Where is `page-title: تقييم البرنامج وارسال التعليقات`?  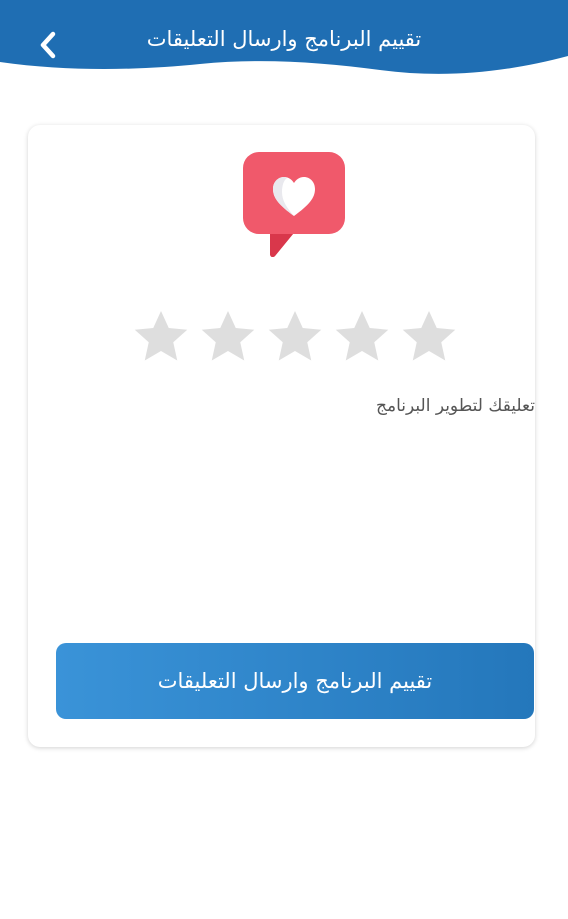
page-title: تقييم البرنامج وارسال التعليقات is located at coordinates (284, 39).